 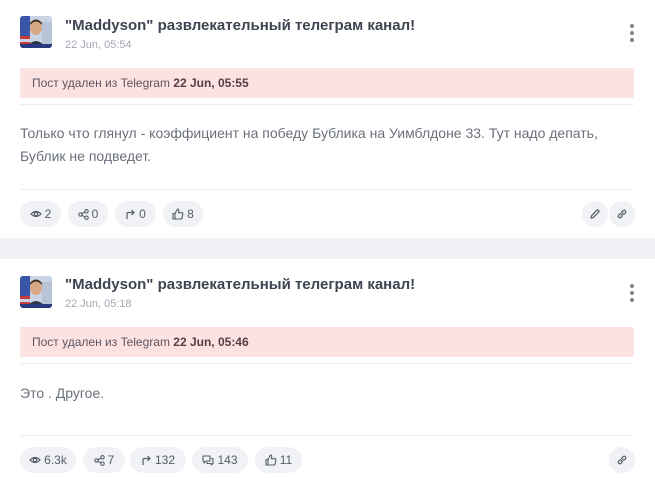 I want to click on forwards-stat: 132, so click(x=158, y=460).